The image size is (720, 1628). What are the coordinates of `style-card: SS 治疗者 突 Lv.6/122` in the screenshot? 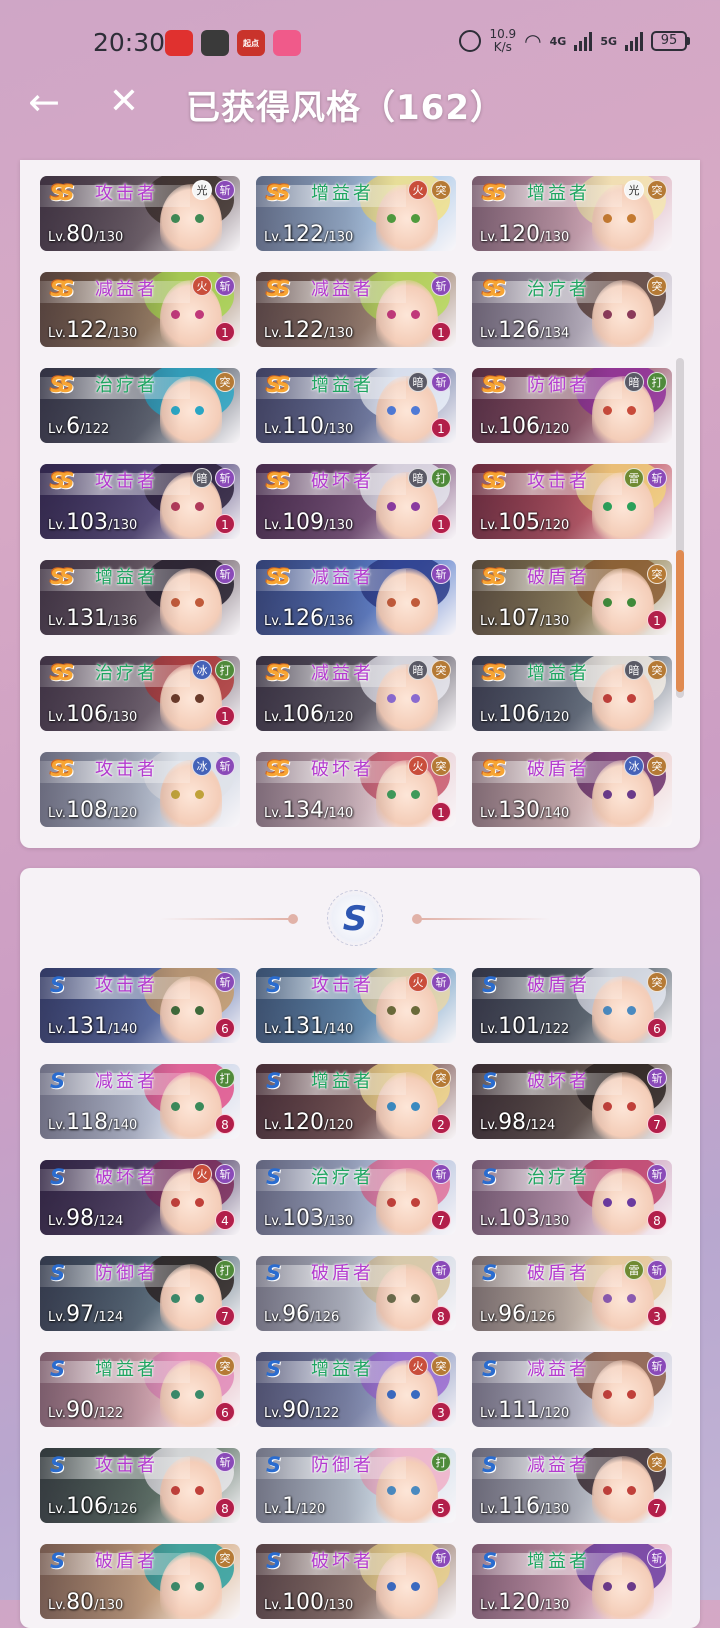 It's located at (140, 405).